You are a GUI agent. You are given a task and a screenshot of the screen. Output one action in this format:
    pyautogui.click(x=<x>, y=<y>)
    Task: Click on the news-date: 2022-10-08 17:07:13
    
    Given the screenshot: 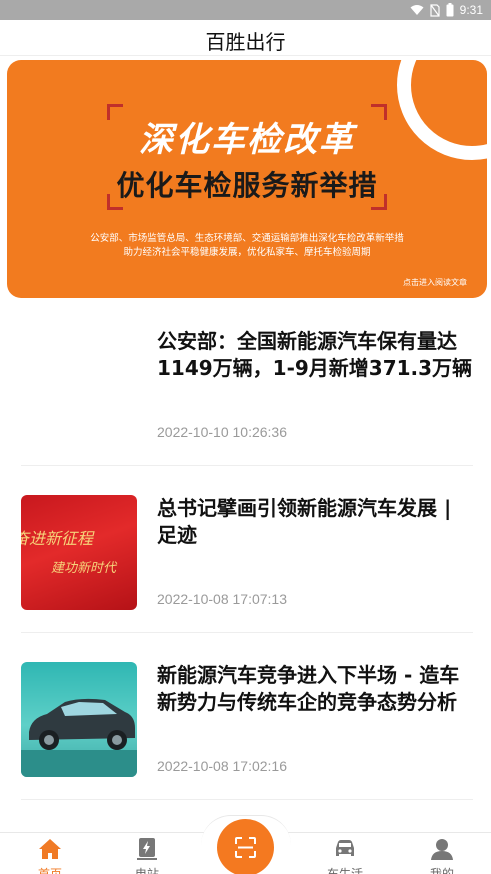 What is the action you would take?
    pyautogui.click(x=222, y=599)
    